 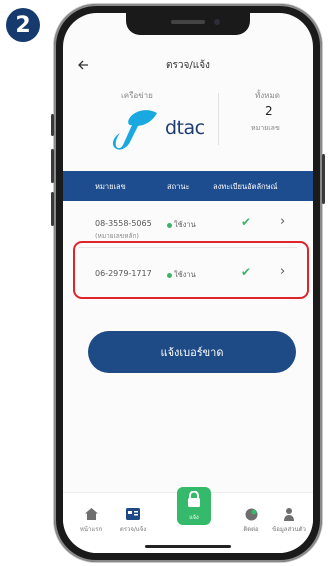 What do you see at coordinates (181, 225) in the screenshot?
I see `status-badge: ใช้งาน` at bounding box center [181, 225].